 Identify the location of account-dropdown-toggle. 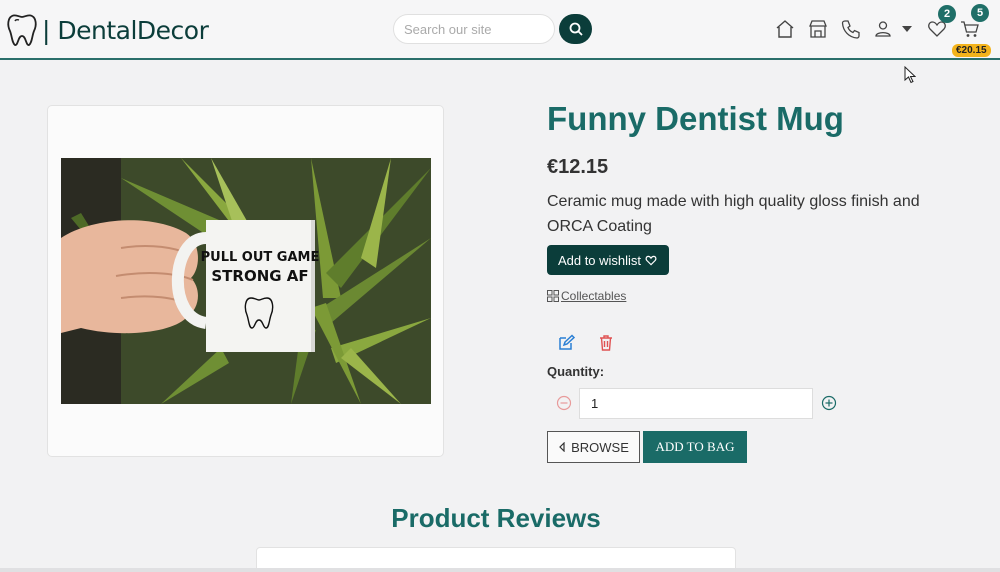
(907, 29).